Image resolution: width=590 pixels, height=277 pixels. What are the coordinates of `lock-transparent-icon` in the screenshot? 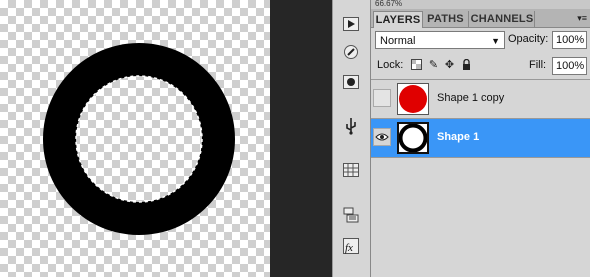 It's located at (416, 64).